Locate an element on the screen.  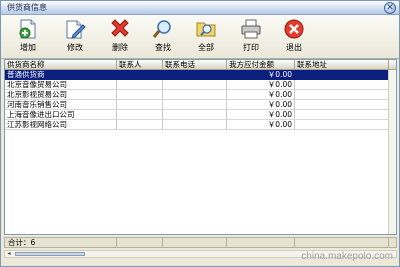
cell-name: 河南音乐销售公司 is located at coordinates (61, 105).